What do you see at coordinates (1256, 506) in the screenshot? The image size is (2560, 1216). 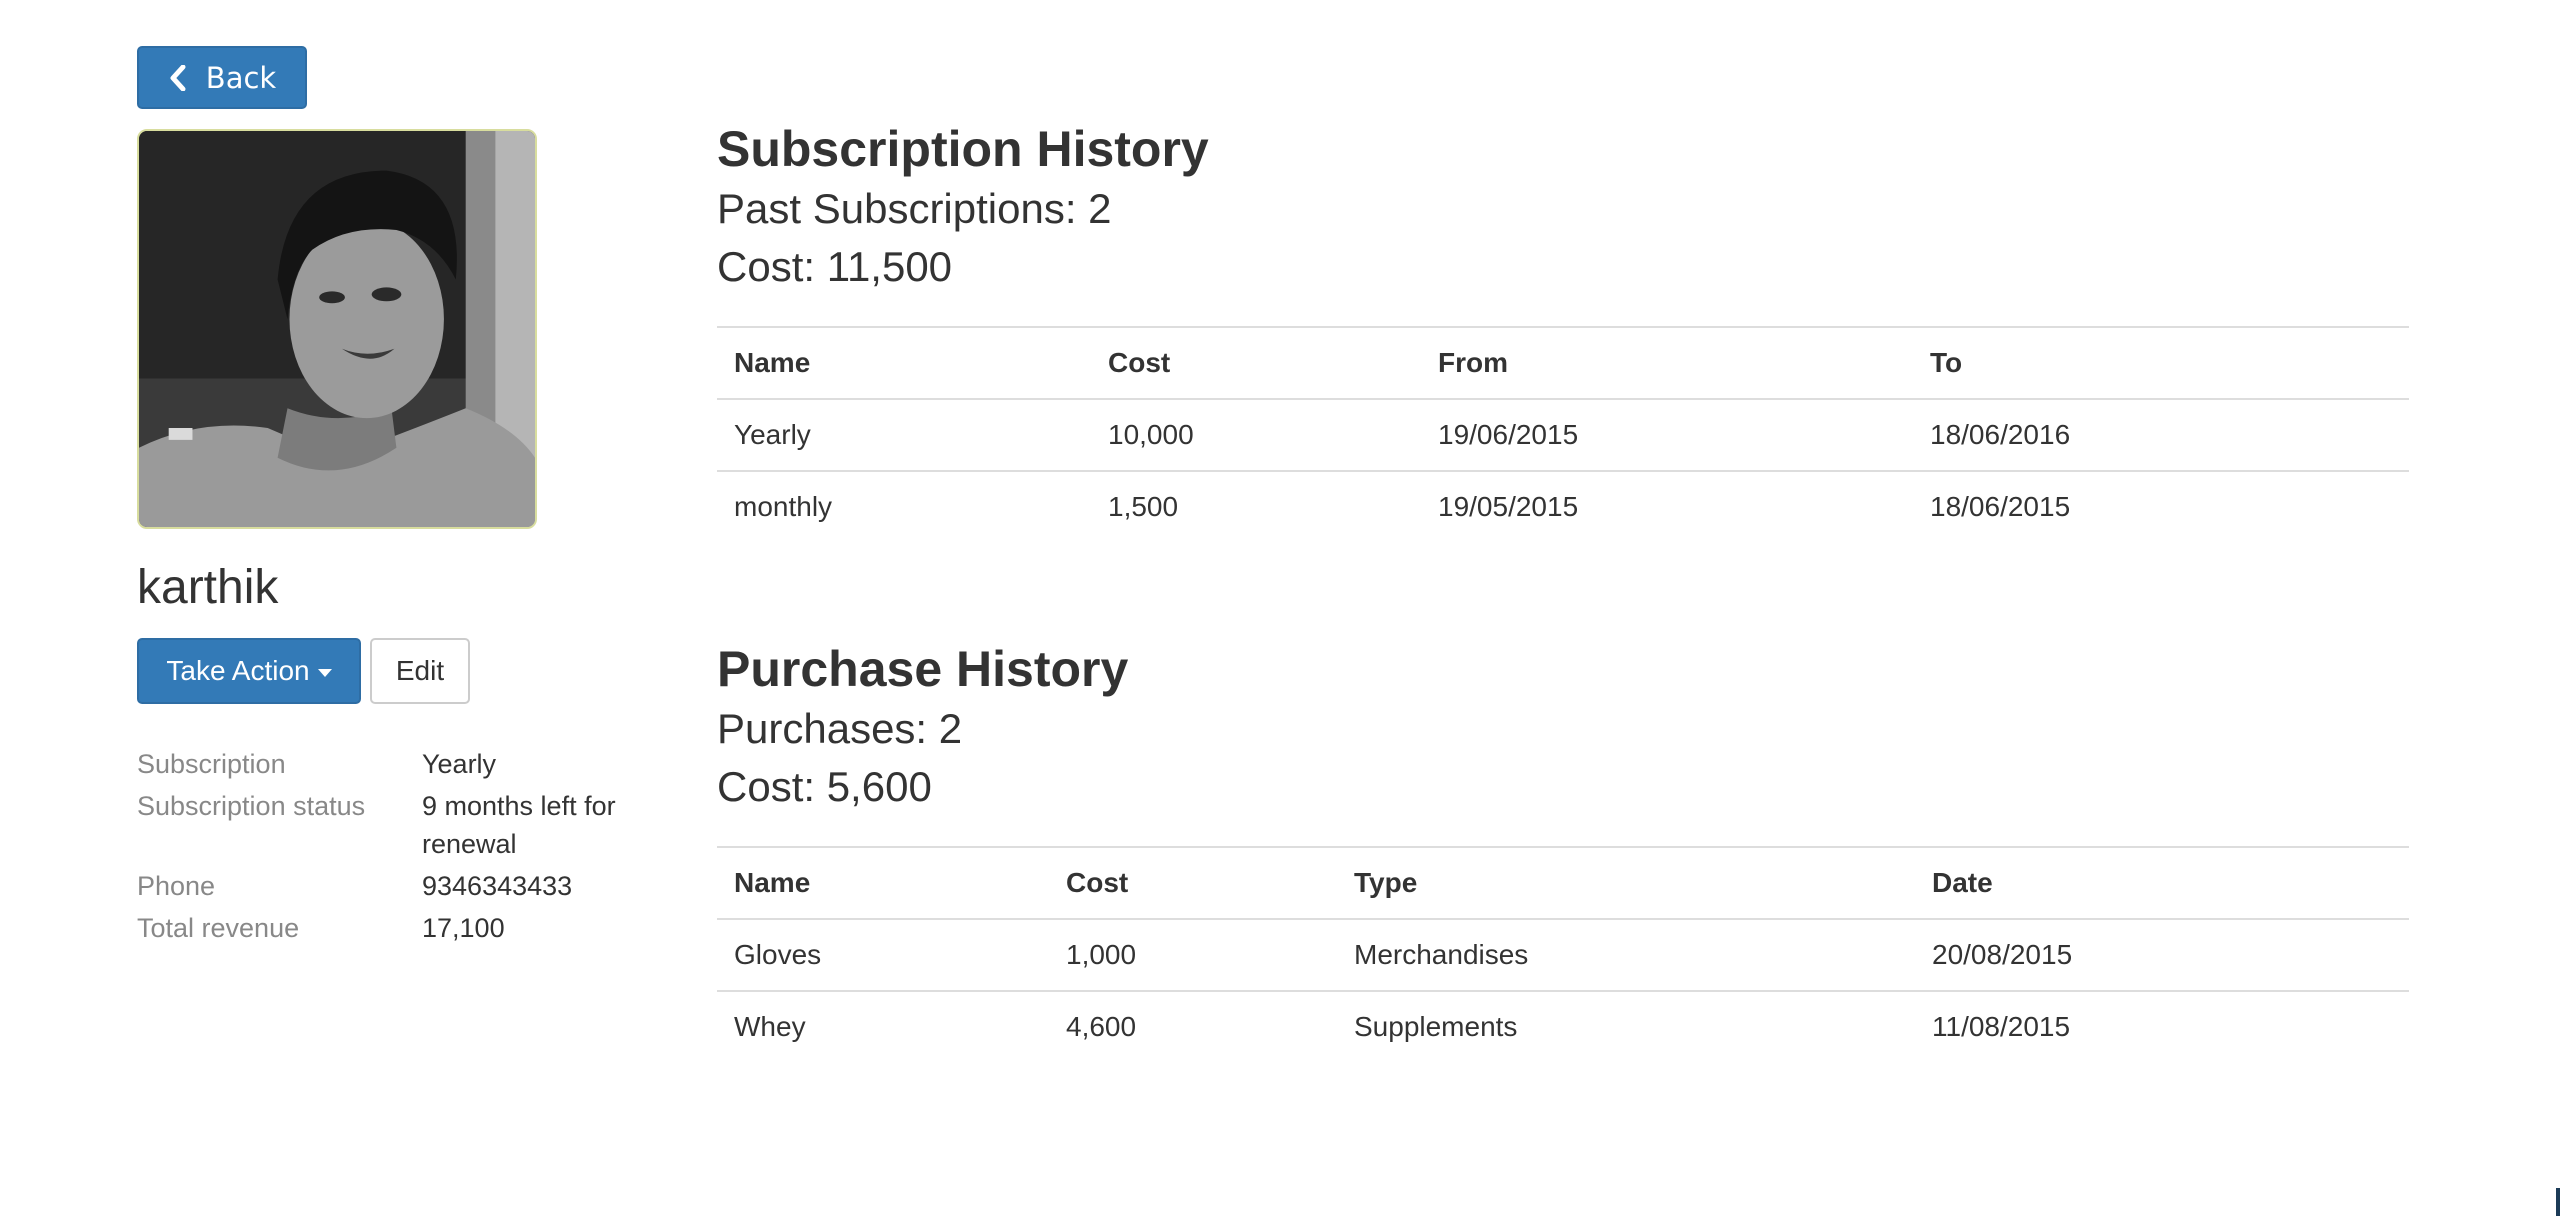 I see `table-cell: 1,500` at bounding box center [1256, 506].